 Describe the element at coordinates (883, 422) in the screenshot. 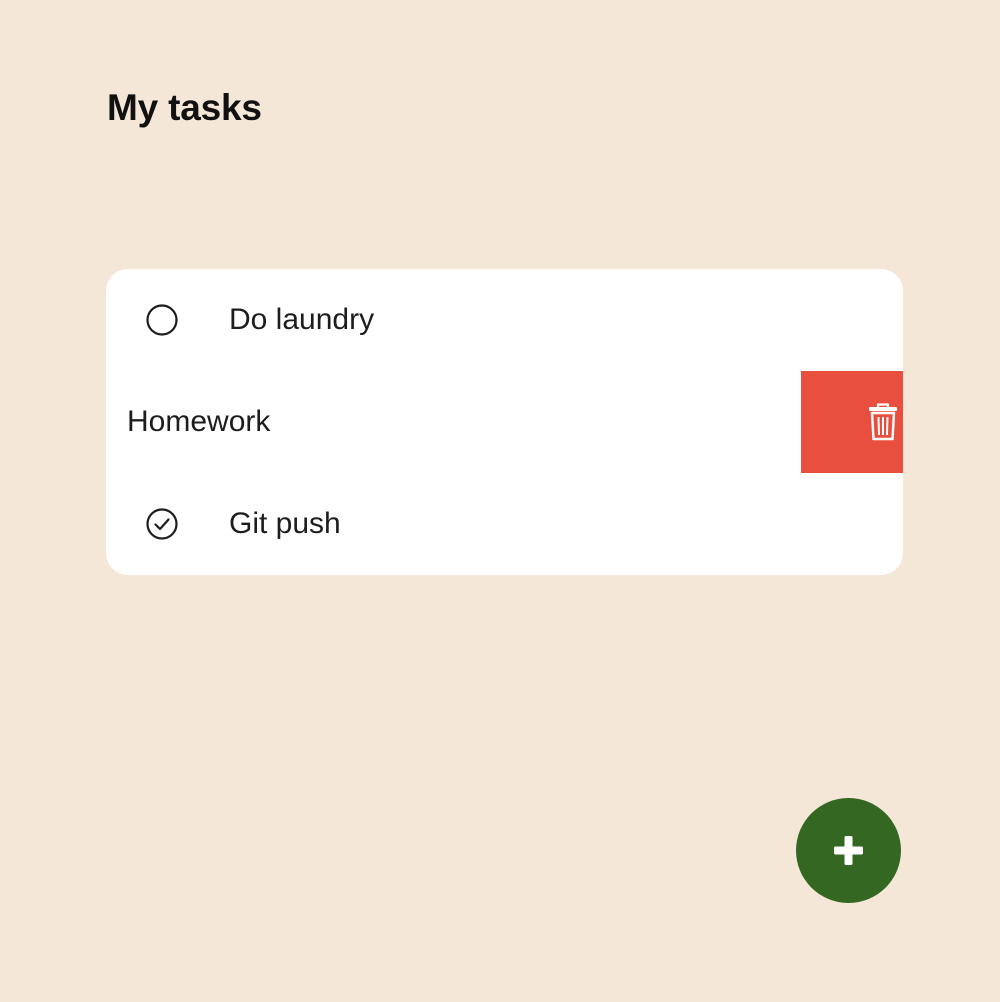

I see `trash-icon` at that location.